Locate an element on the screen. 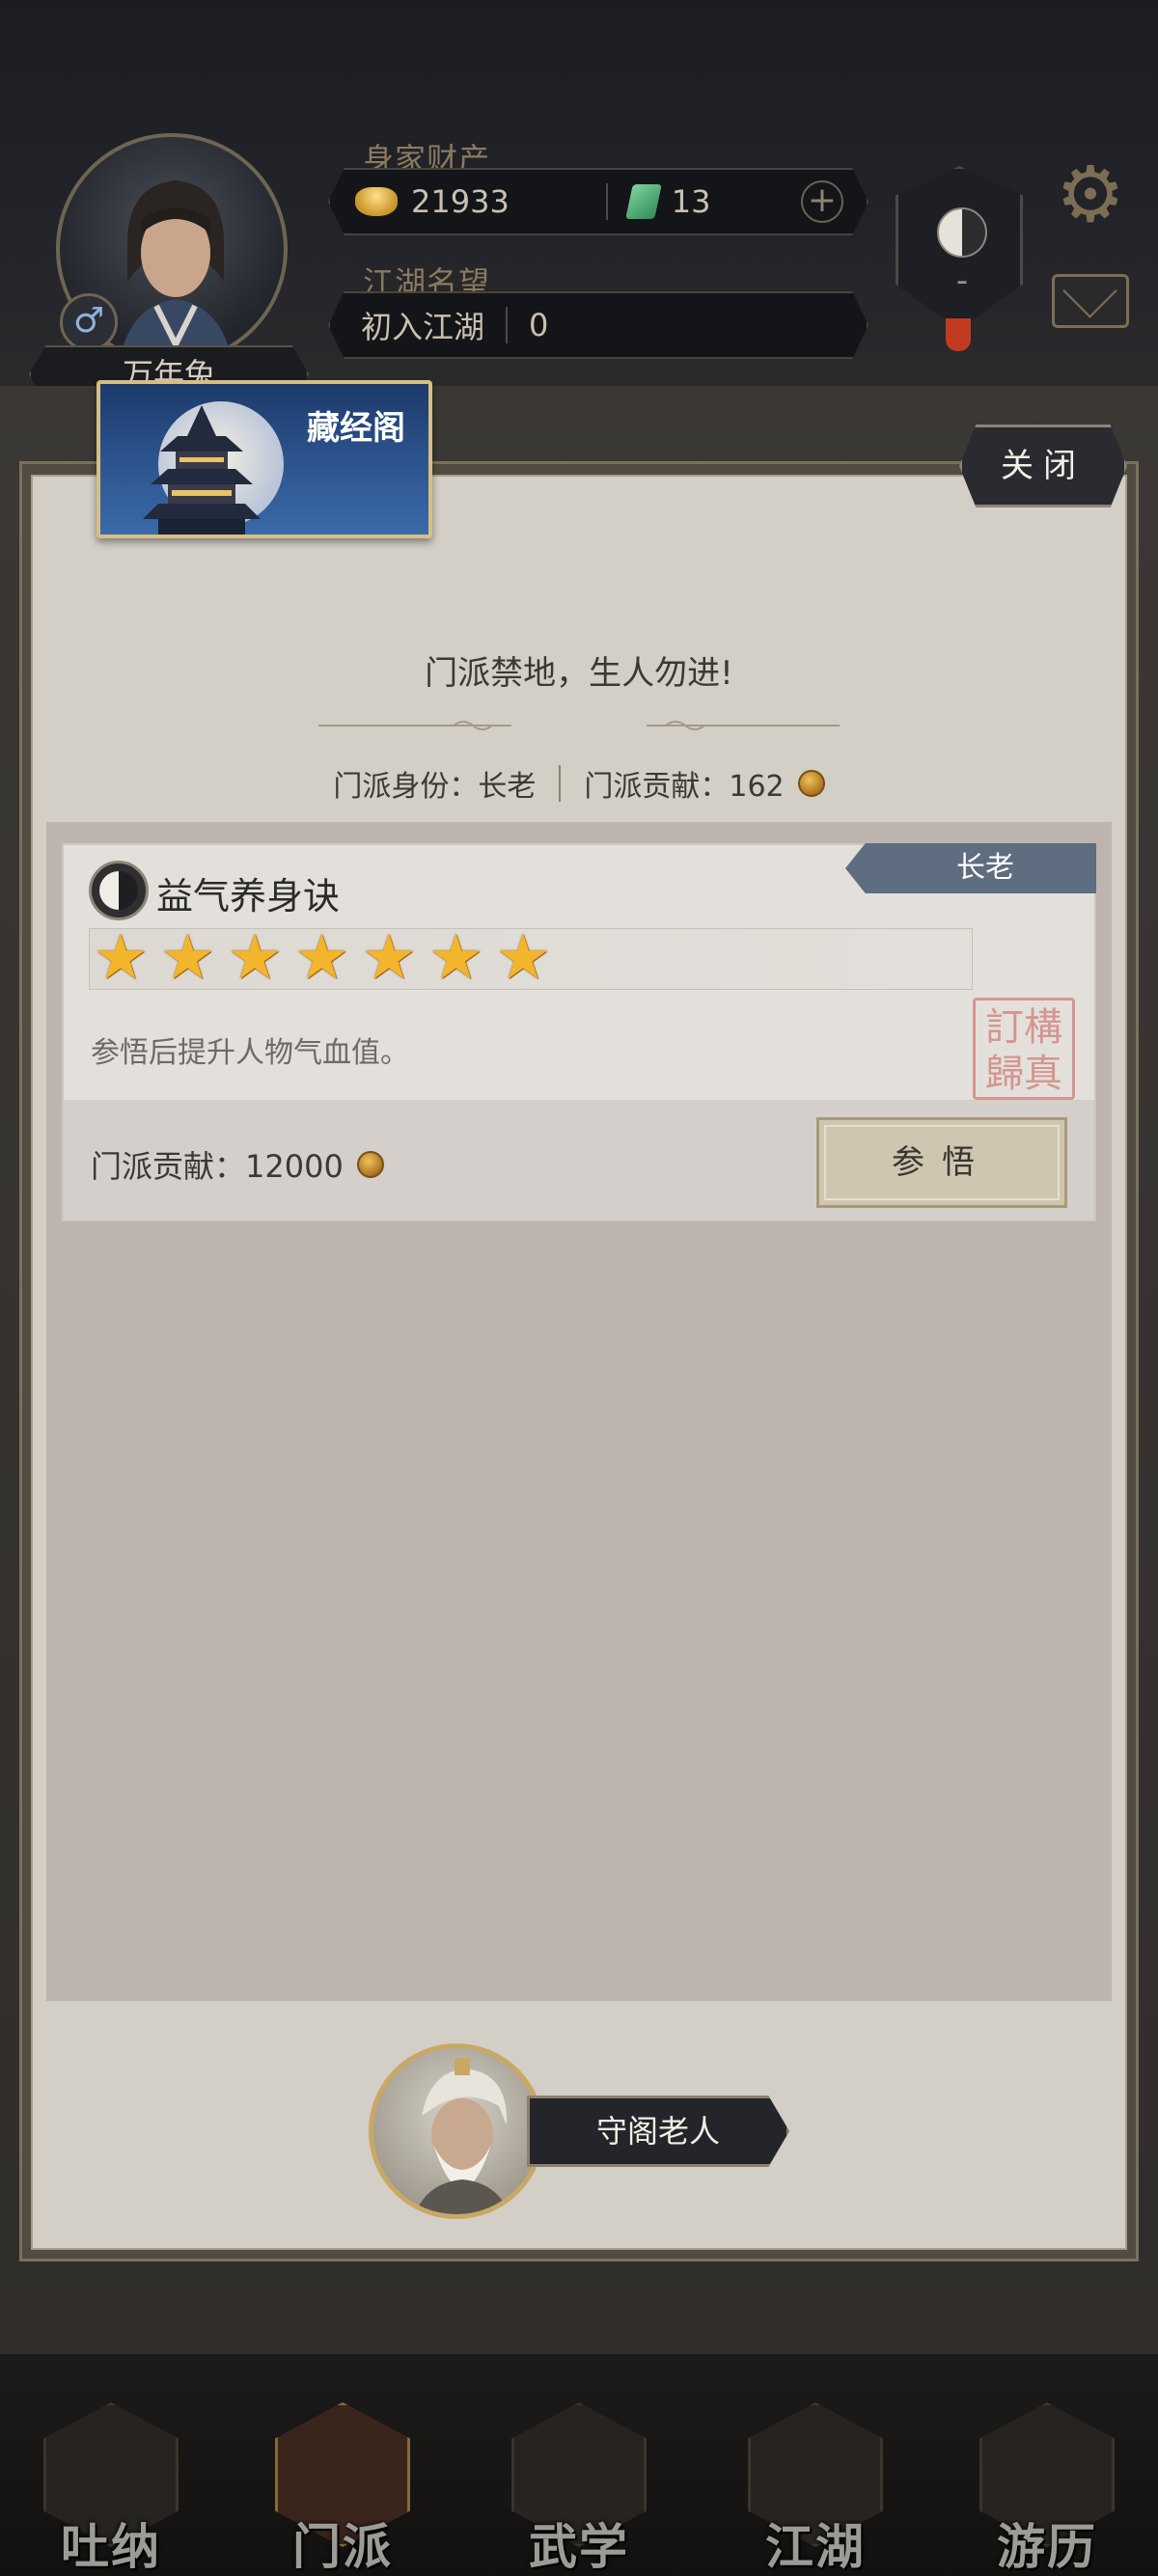 Image resolution: width=1158 pixels, height=2576 pixels. seal-line: 歸真 is located at coordinates (1023, 1074).